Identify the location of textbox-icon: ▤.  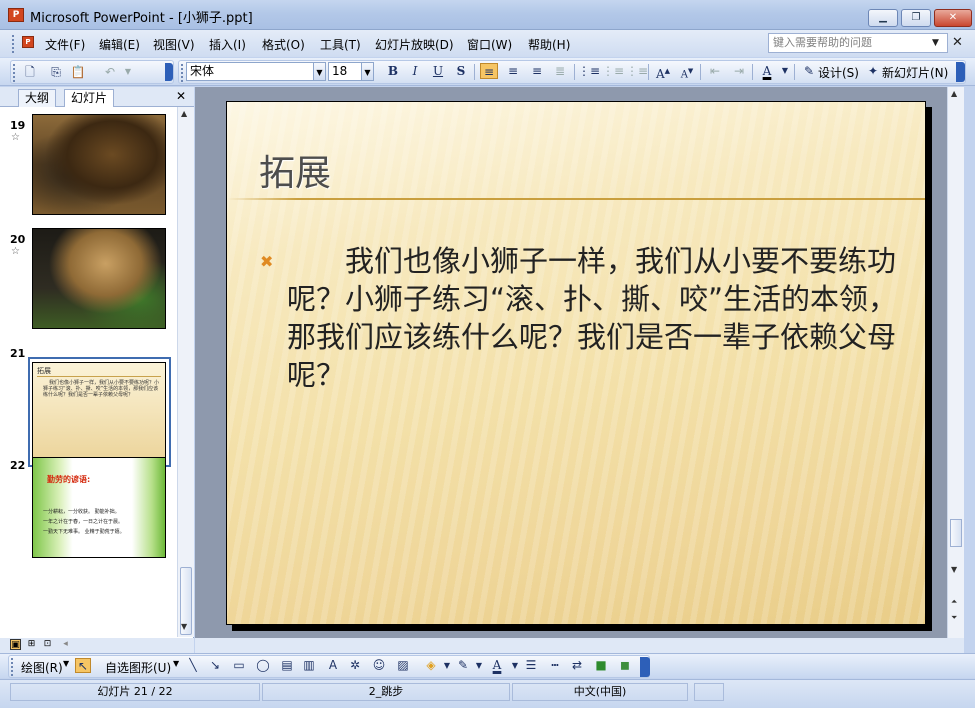
(287, 665).